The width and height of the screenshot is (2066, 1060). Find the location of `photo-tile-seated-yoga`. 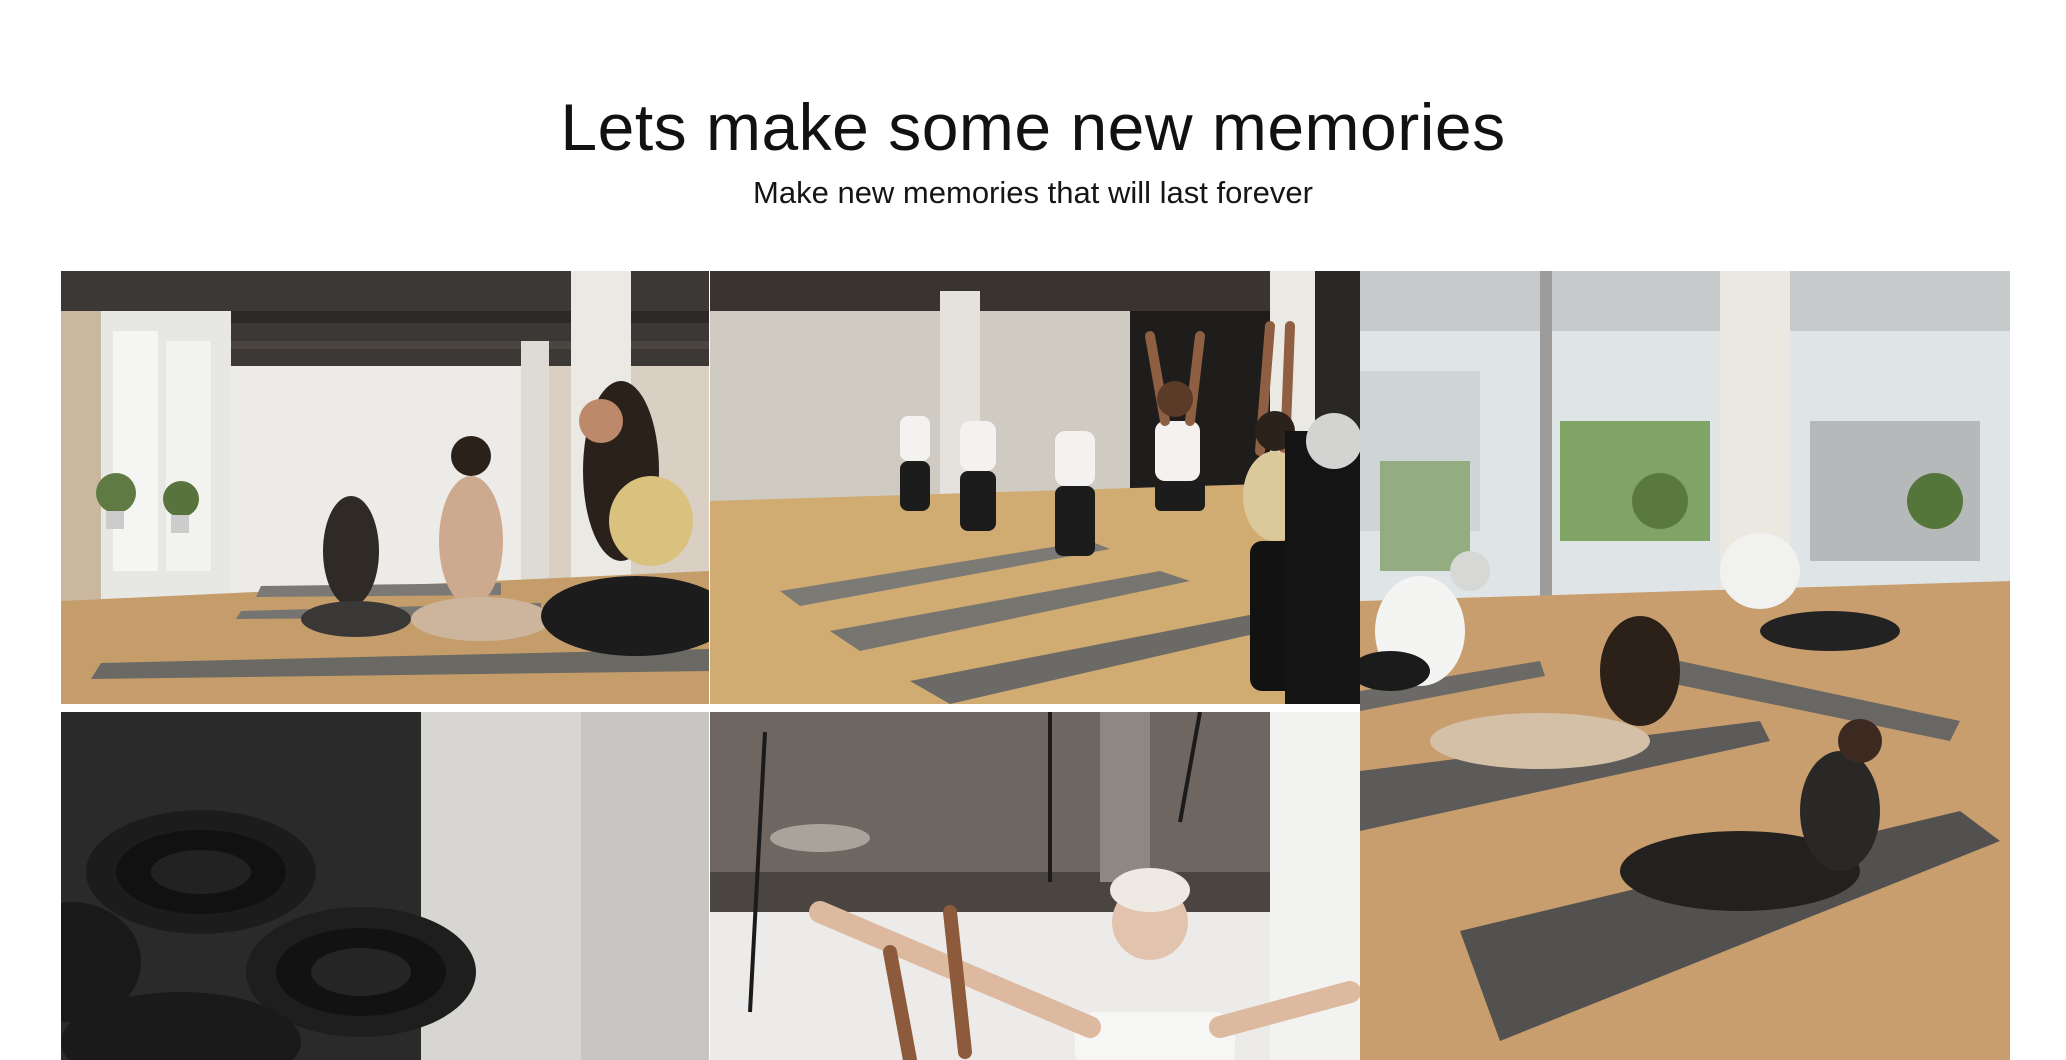

photo-tile-seated-yoga is located at coordinates (385, 487).